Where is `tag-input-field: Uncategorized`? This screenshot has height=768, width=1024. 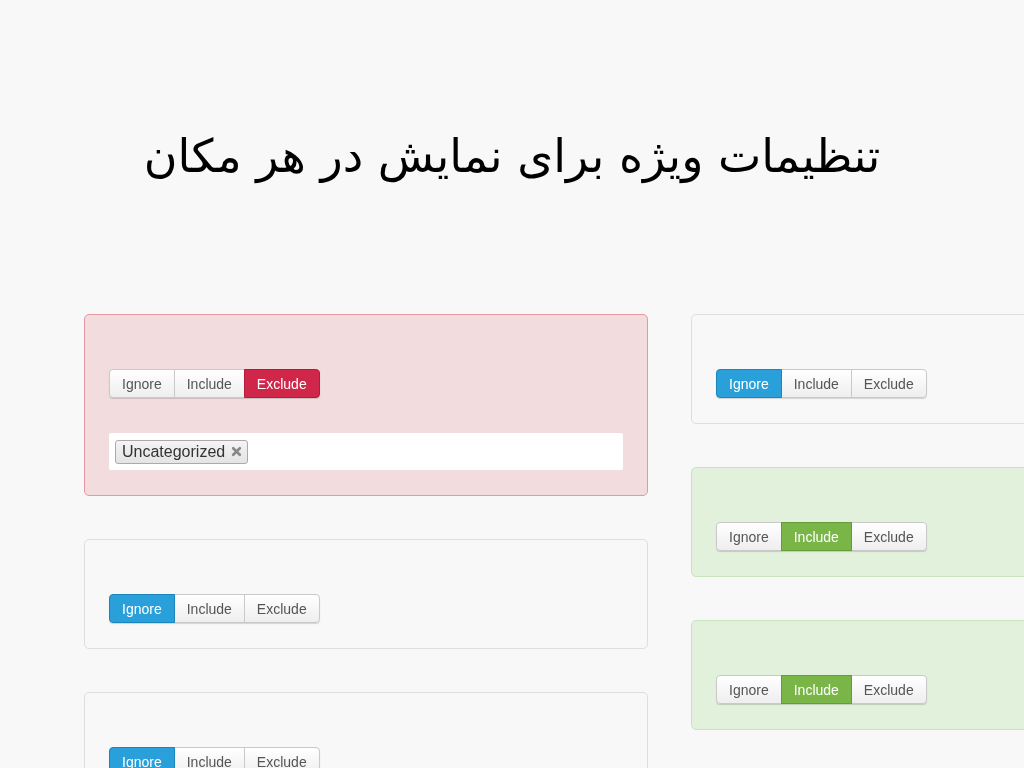
tag-input-field: Uncategorized is located at coordinates (366, 451).